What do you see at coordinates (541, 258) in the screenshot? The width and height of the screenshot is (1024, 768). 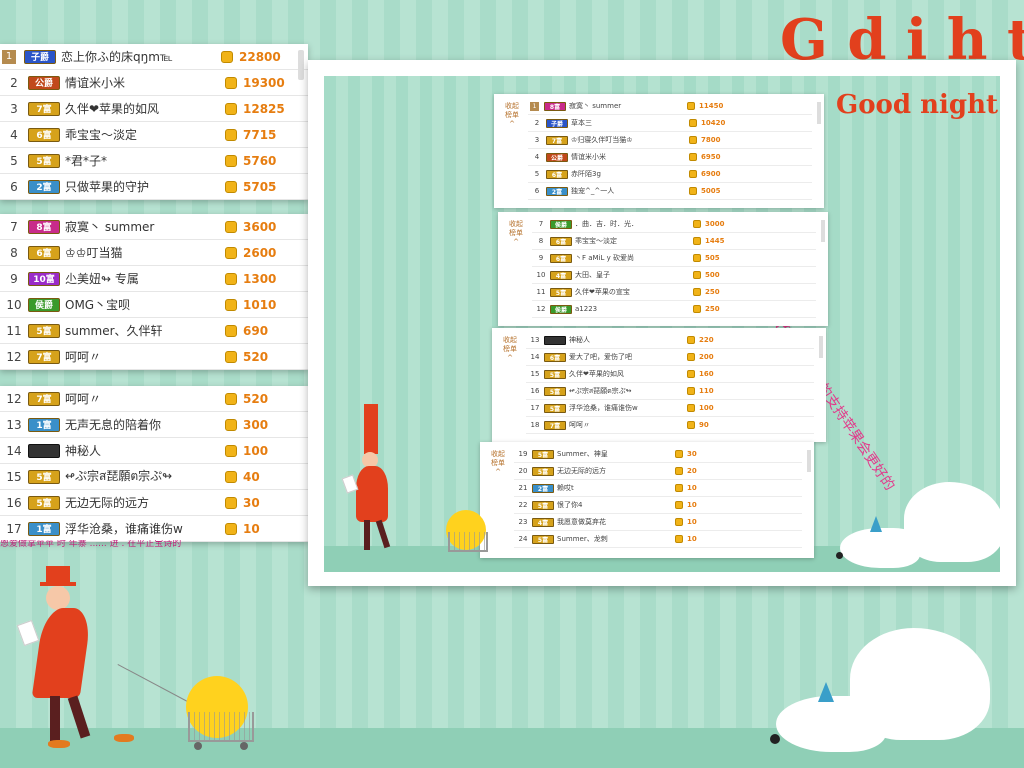 I see `rank-number: 9` at bounding box center [541, 258].